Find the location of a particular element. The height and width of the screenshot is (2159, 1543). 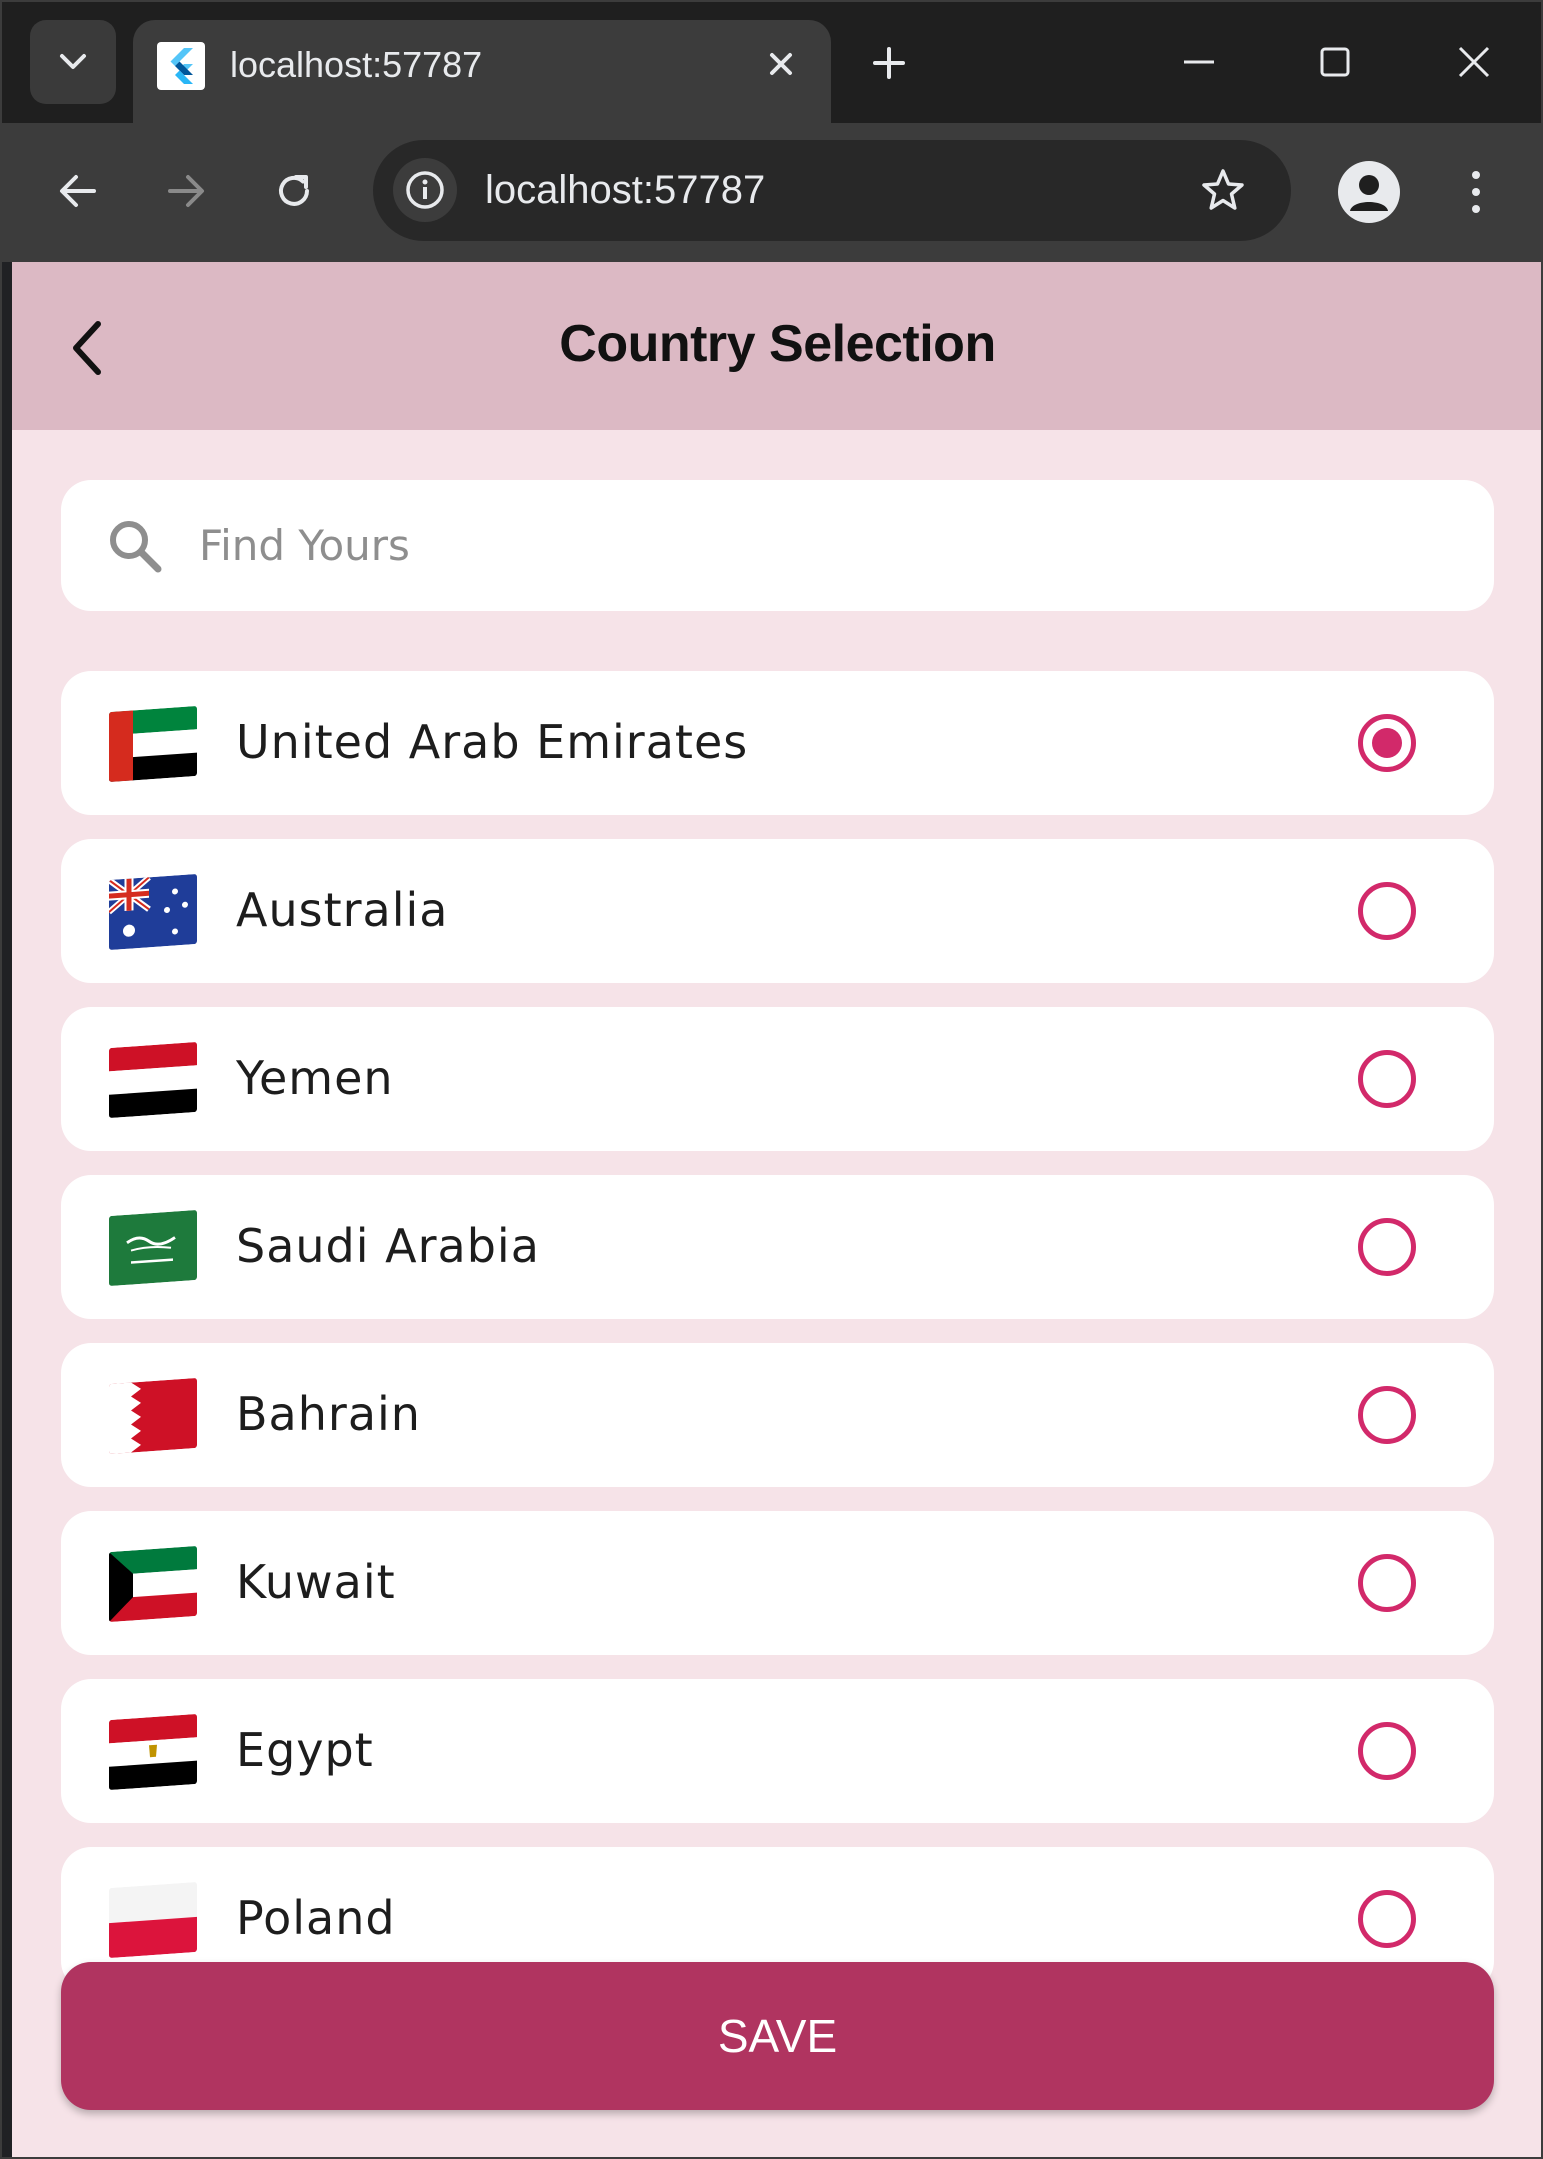

country-row-united-arab-emirates: United Arab Emirates is located at coordinates (777, 743).